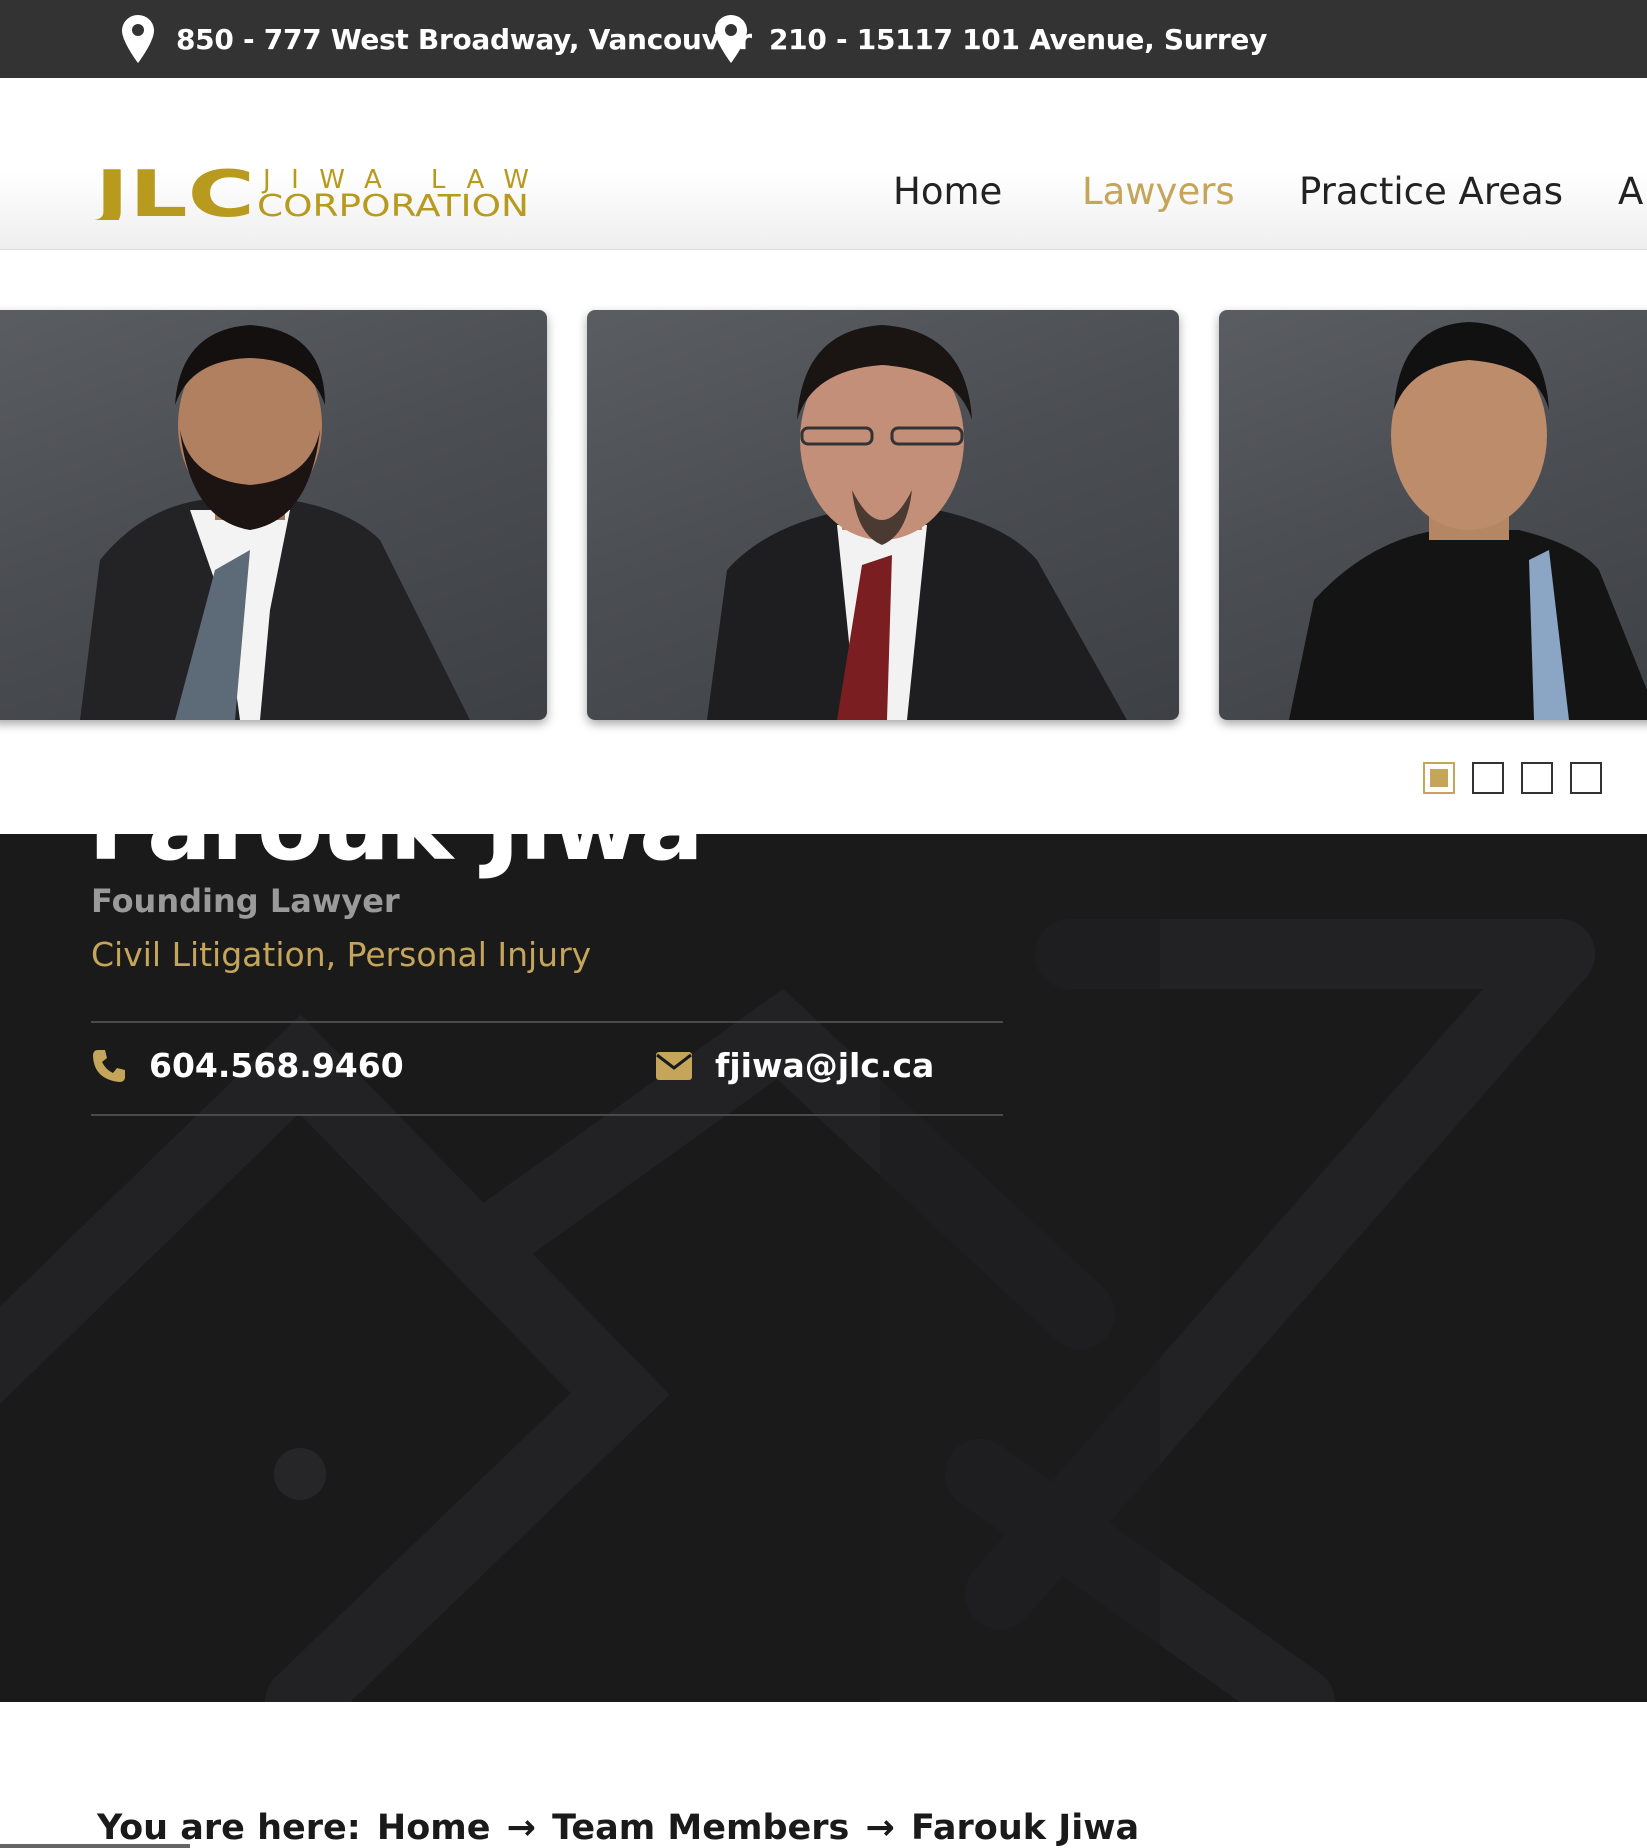 The image size is (1647, 1848). I want to click on breadcrumb-item-team-members: Team Members, so click(700, 1828).